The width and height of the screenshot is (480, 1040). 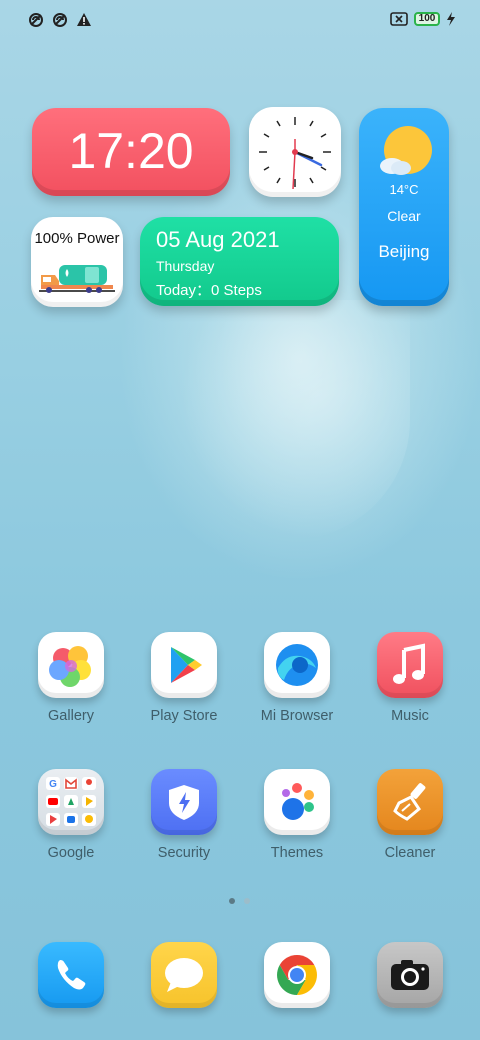 I want to click on page-indicator, so click(x=239, y=901).